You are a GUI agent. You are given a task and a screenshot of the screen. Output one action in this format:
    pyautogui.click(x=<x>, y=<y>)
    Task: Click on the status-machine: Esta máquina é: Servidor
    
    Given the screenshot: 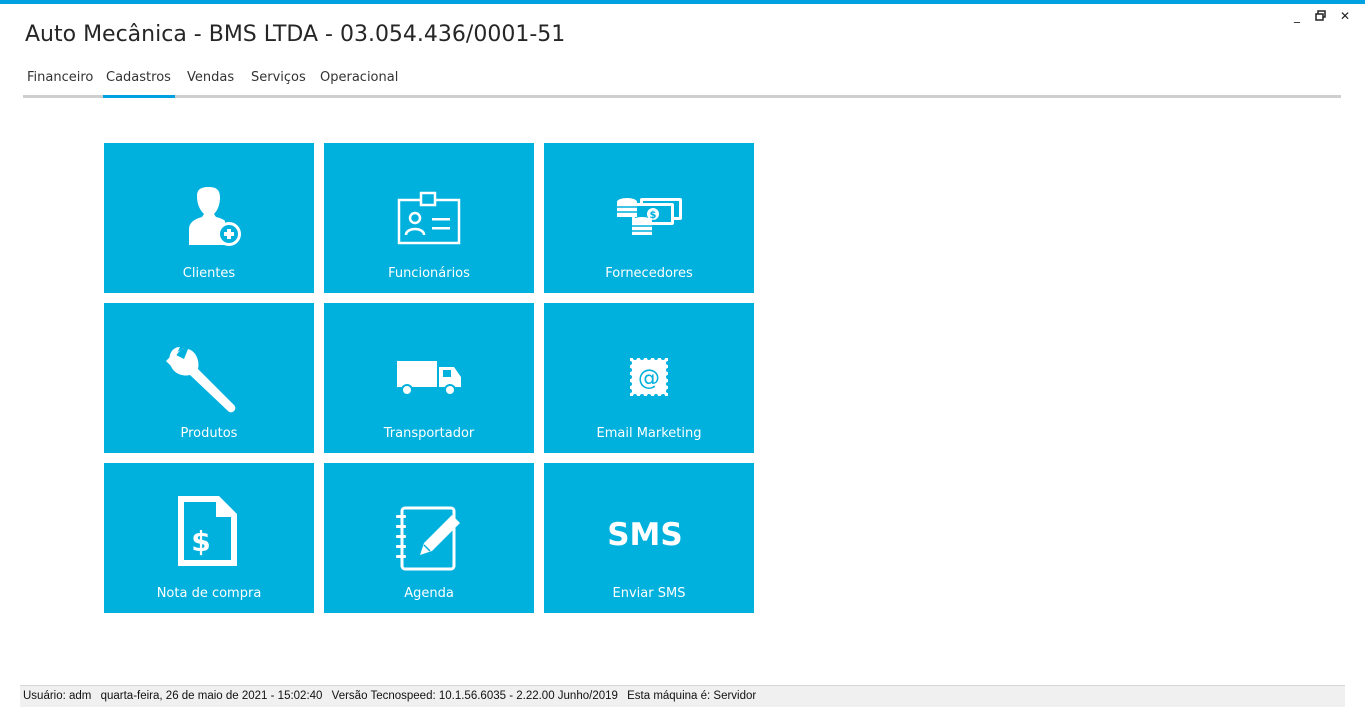 What is the action you would take?
    pyautogui.click(x=692, y=696)
    